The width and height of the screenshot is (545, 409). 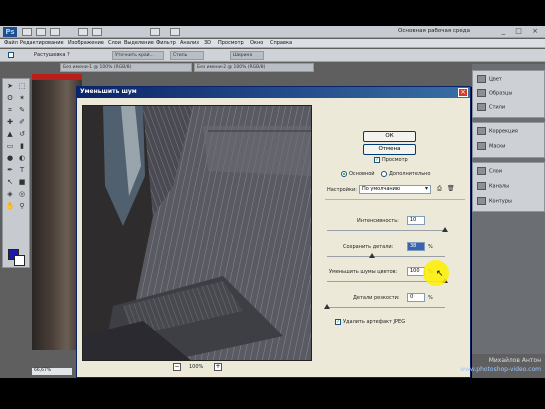 I want to click on menu-filter: Фильтр, so click(x=166, y=43).